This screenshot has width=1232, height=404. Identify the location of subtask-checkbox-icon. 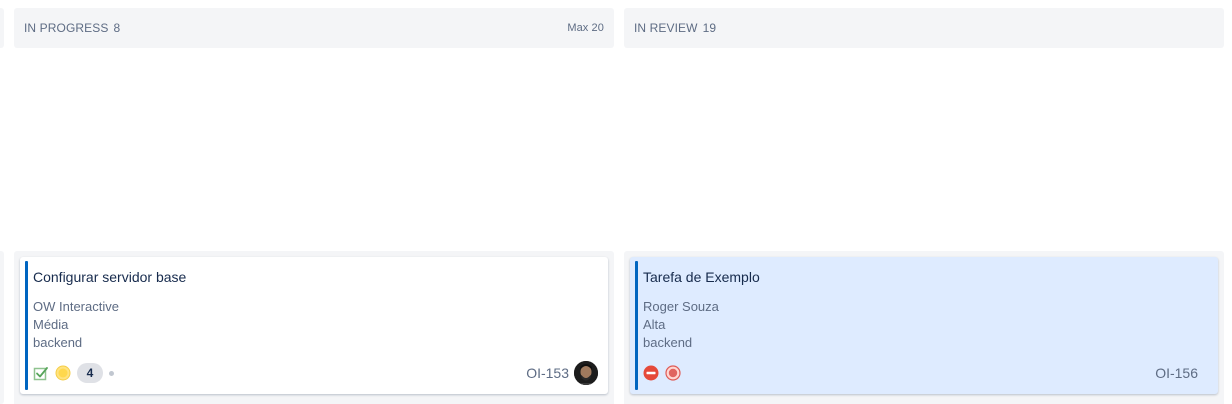
(41, 373).